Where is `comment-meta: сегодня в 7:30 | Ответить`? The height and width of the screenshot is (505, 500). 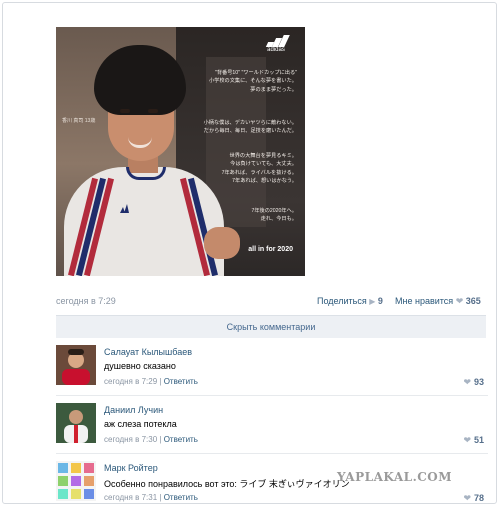
comment-meta: сегодня в 7:30 | Ответить is located at coordinates (151, 439).